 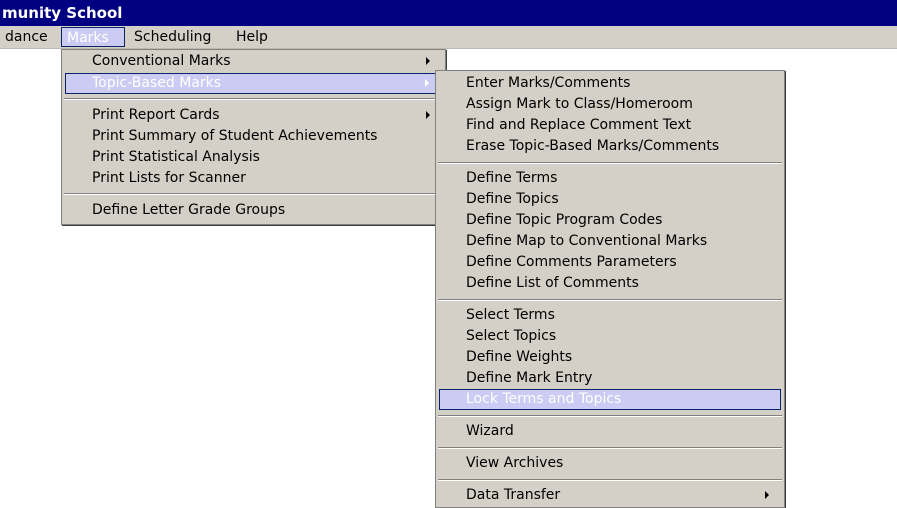 What do you see at coordinates (548, 83) in the screenshot?
I see `menu-item-label: Enter Marks/Comments` at bounding box center [548, 83].